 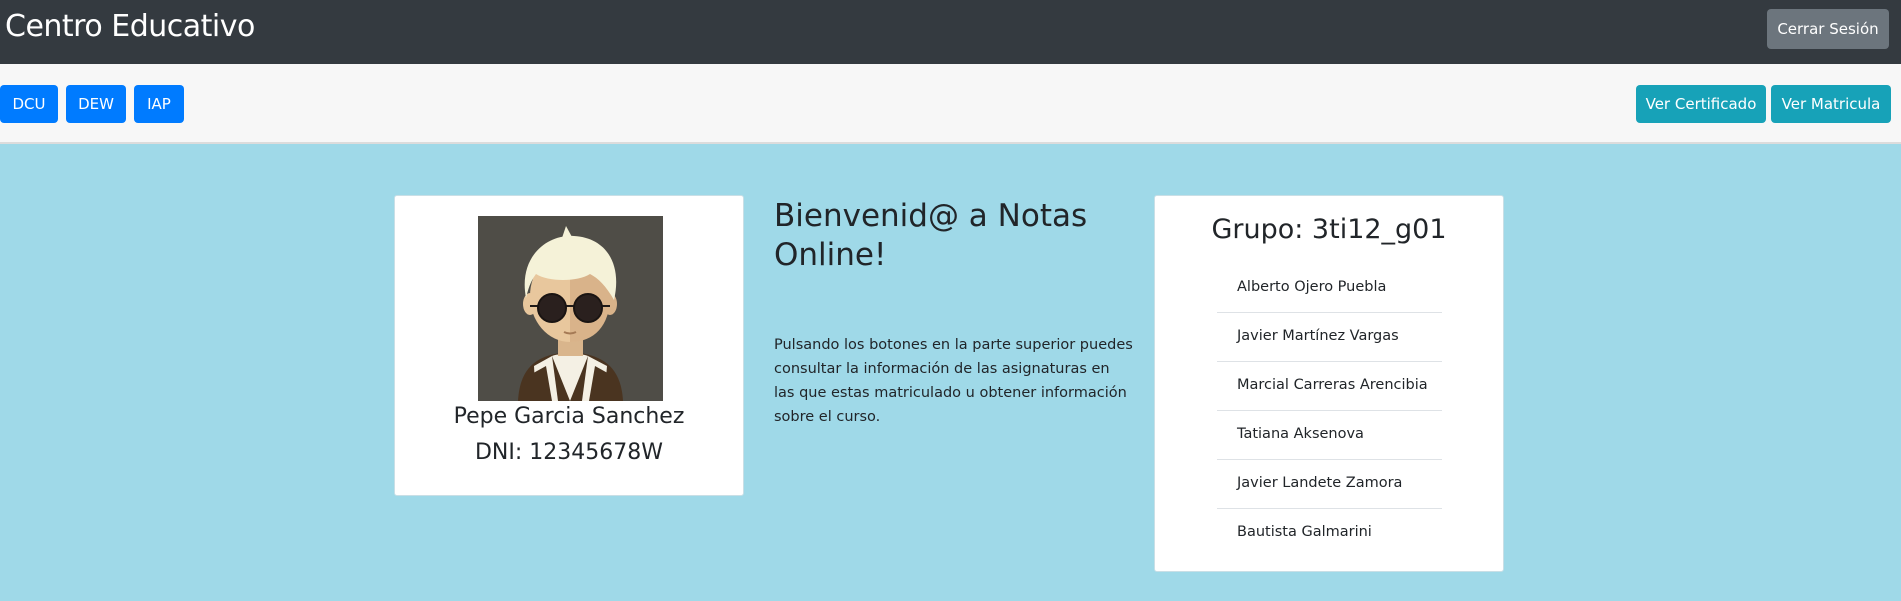 I want to click on student-name: Pepe Garcia Sanchez, so click(x=569, y=416).